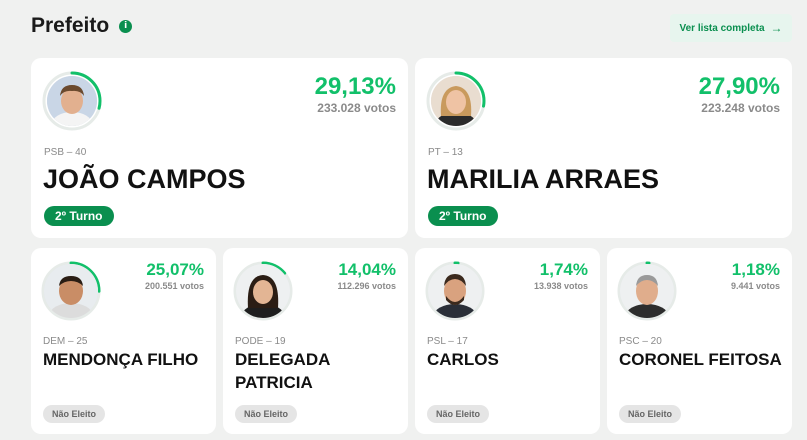 Image resolution: width=807 pixels, height=440 pixels. I want to click on vote-percentage: 1,18%, so click(755, 269).